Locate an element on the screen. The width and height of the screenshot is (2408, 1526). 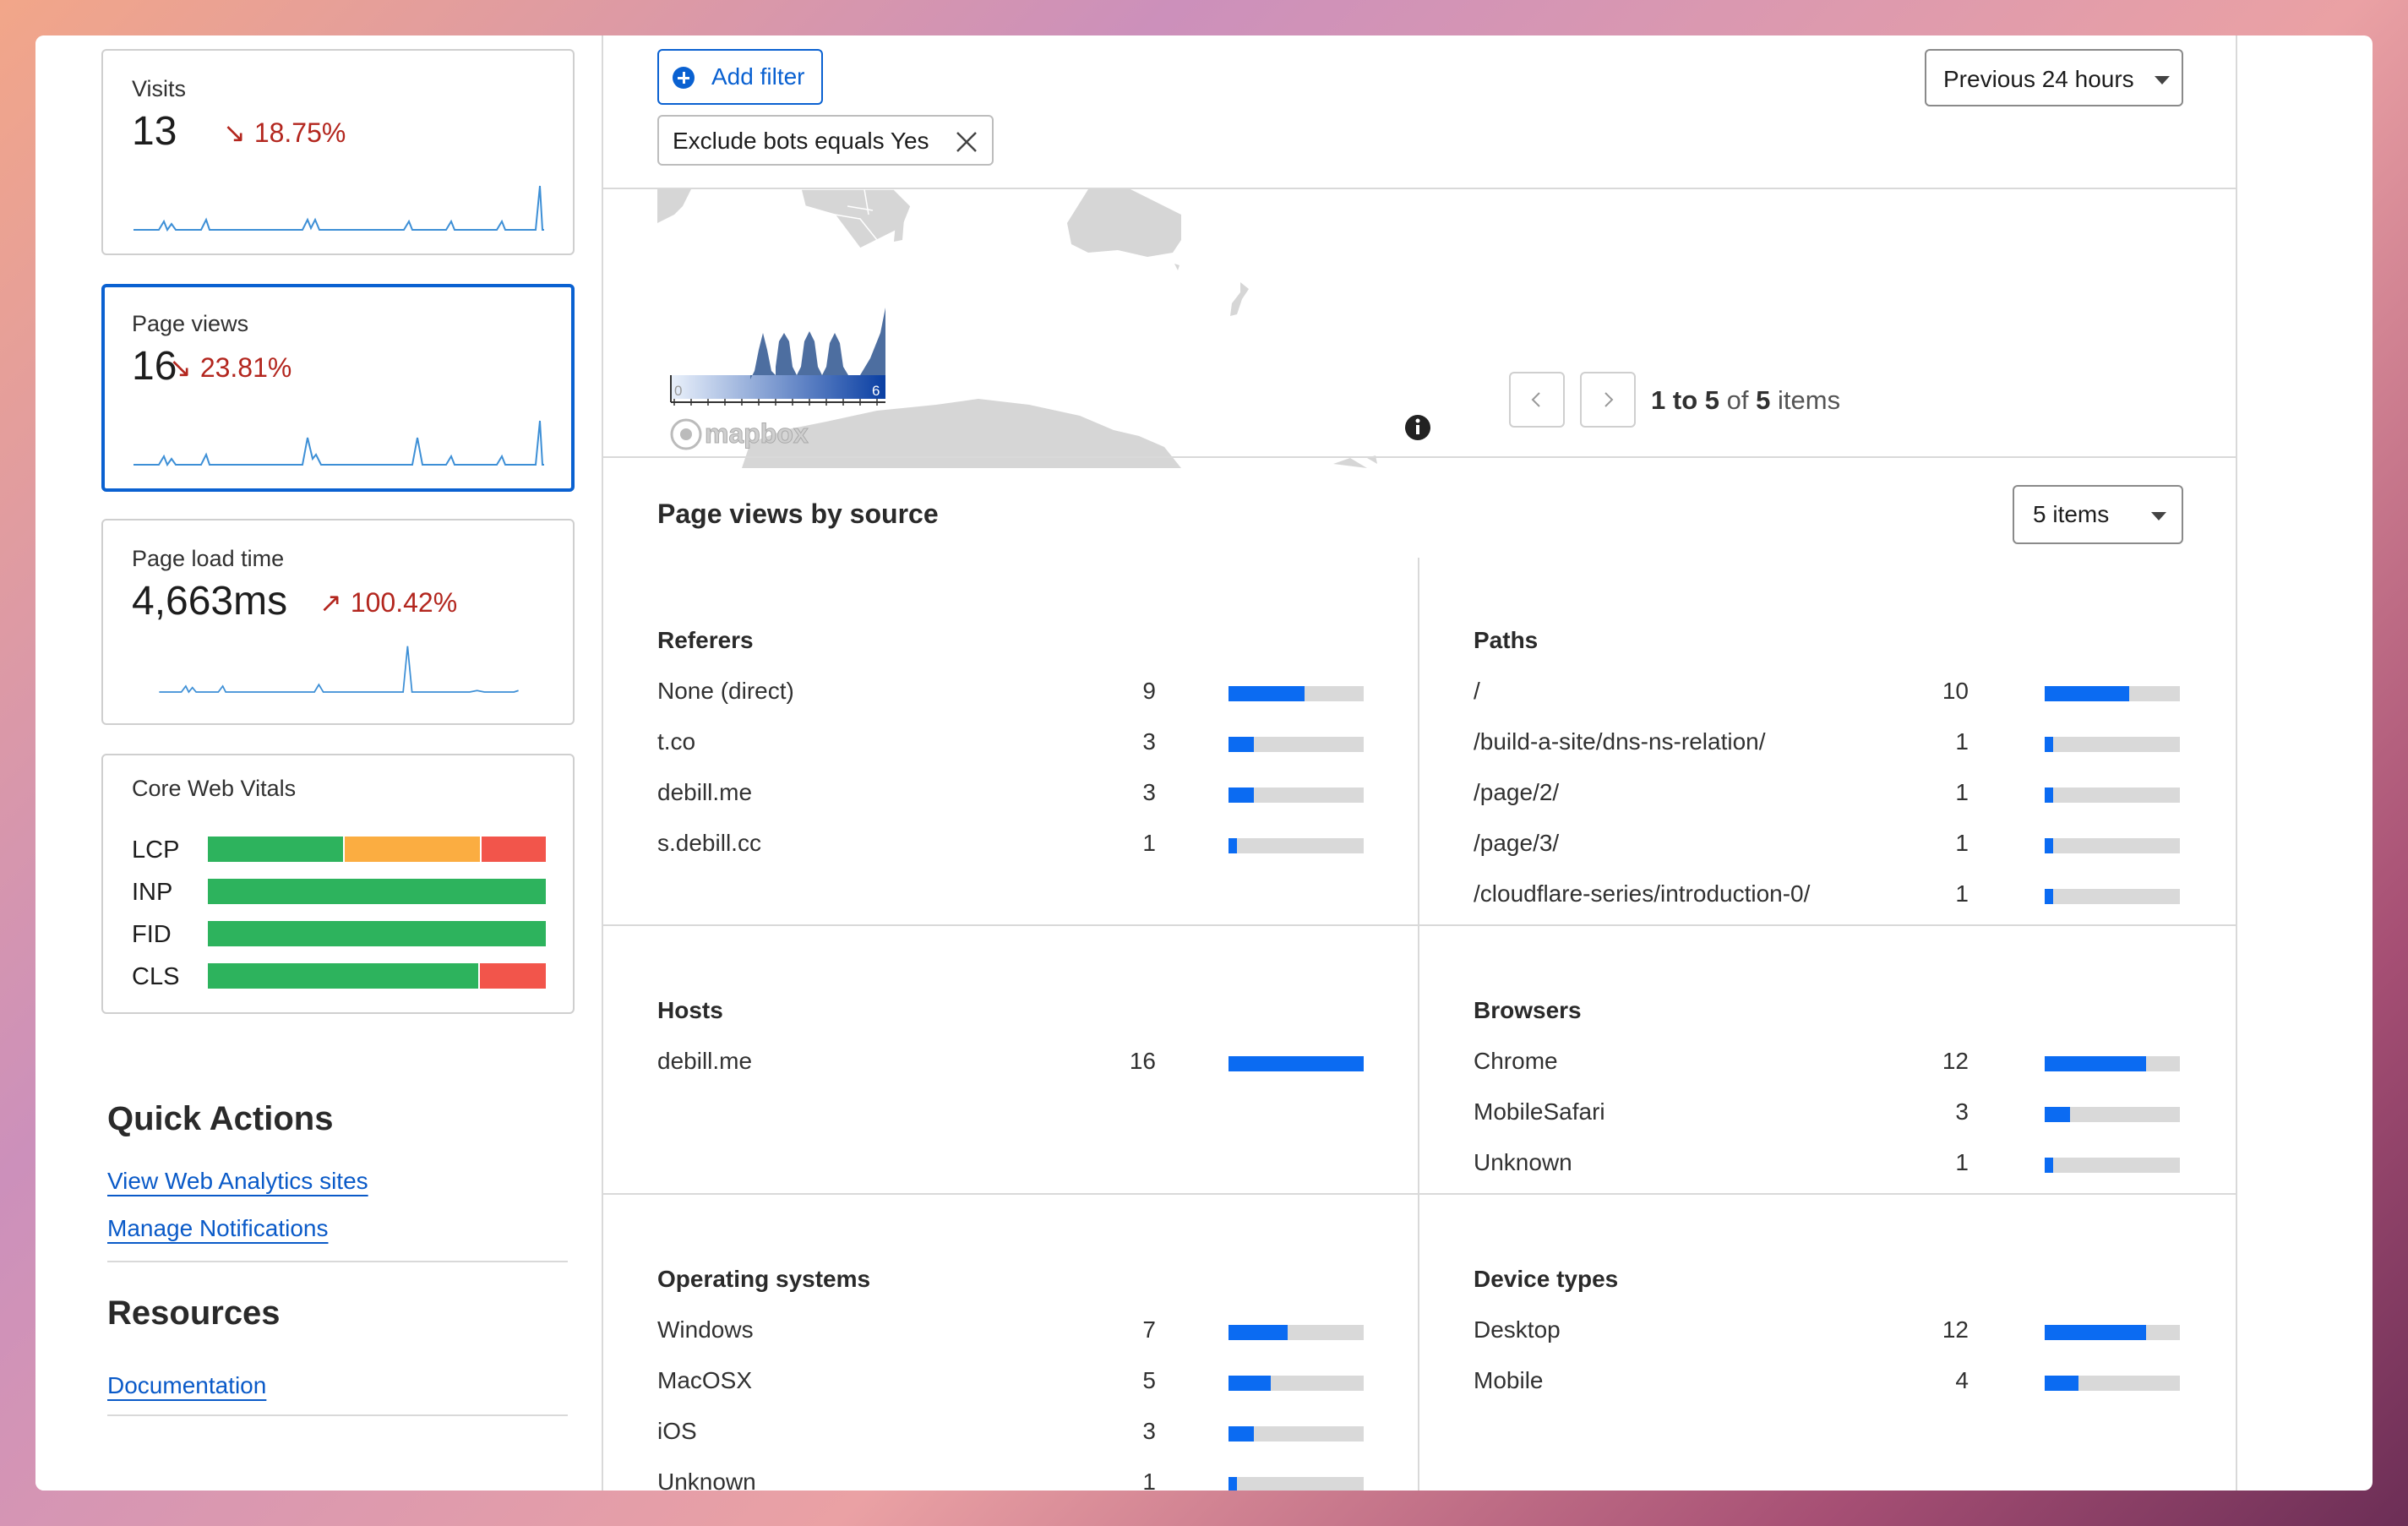
link-view-web-analytics-sites: View Web Analytics sites is located at coordinates (237, 1181).